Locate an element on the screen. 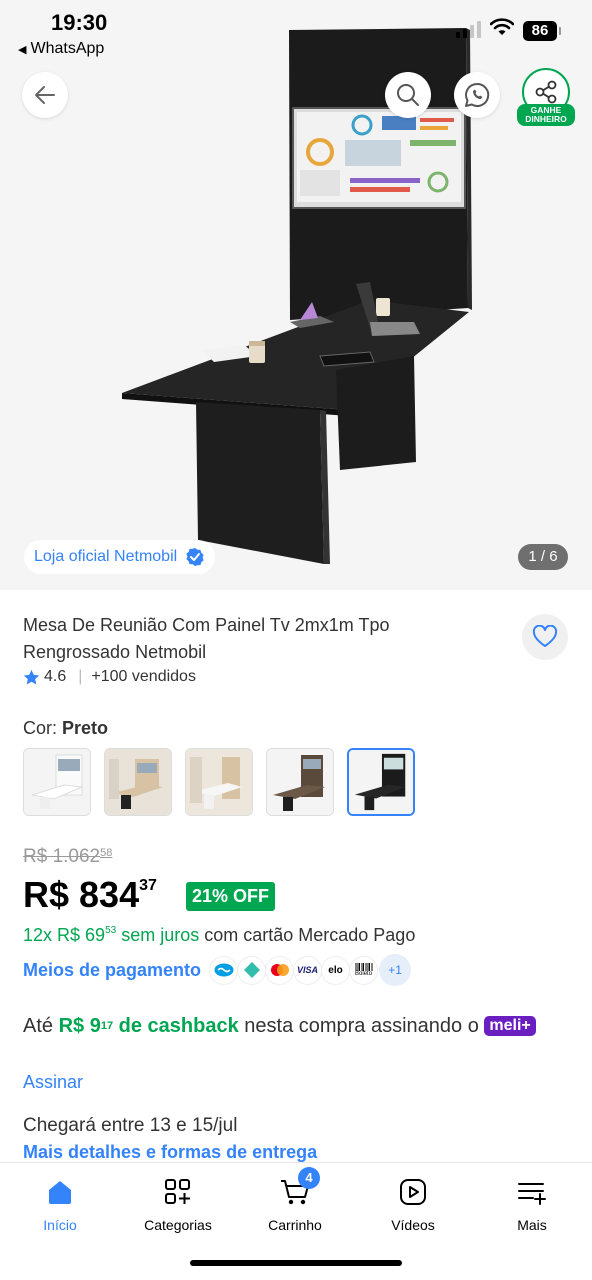 This screenshot has height=1280, width=592. pix-icon is located at coordinates (252, 970).